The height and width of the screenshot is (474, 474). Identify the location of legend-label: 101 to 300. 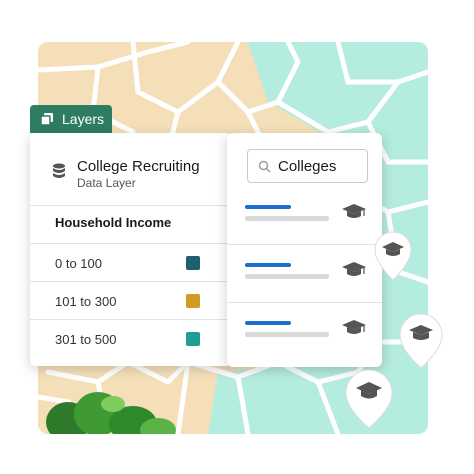
(86, 301).